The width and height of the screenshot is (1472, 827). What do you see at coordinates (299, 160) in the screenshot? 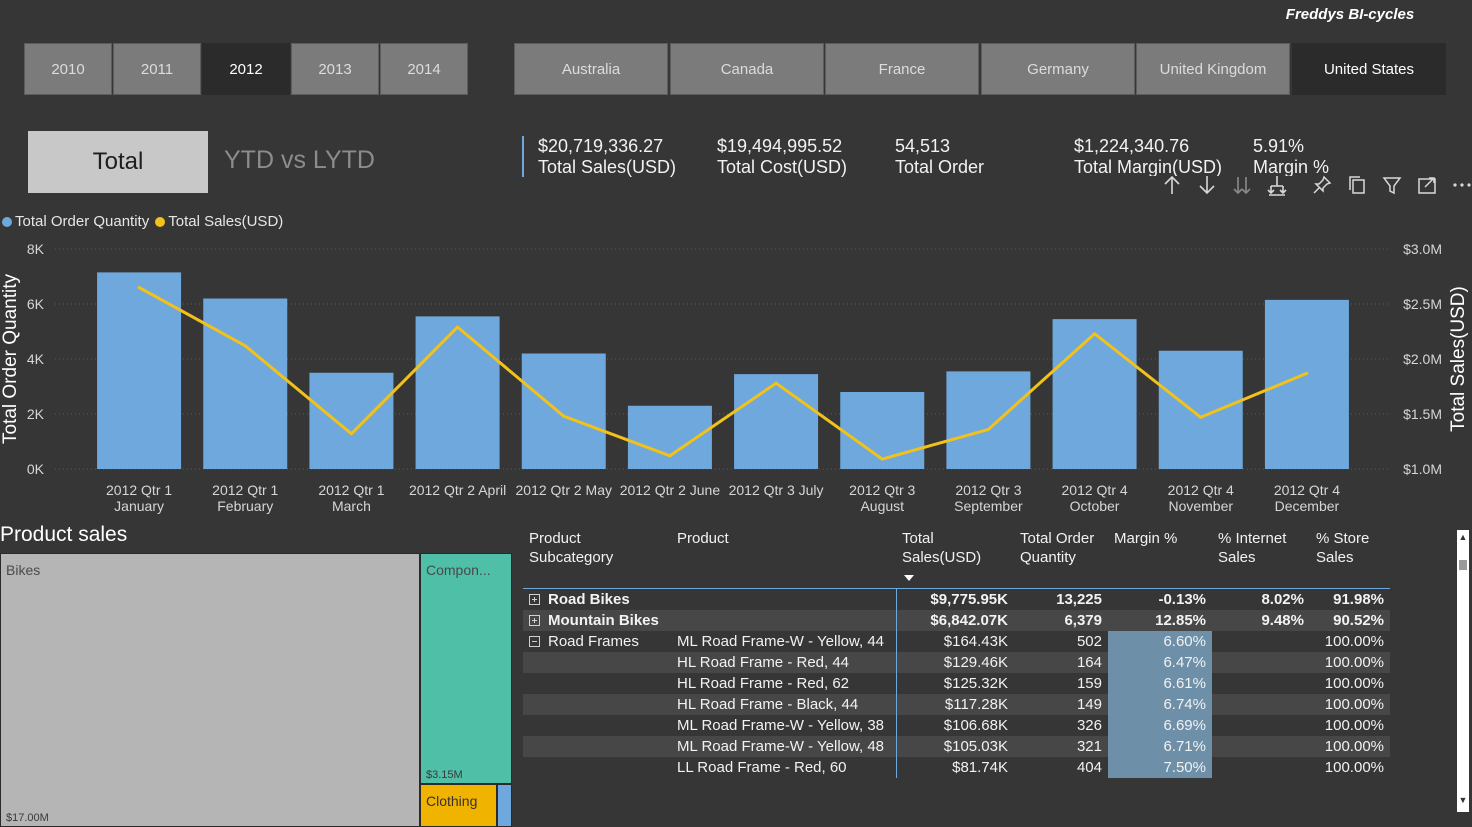
I see `ytd-vs-lytd-label: YTD vs LYTD` at bounding box center [299, 160].